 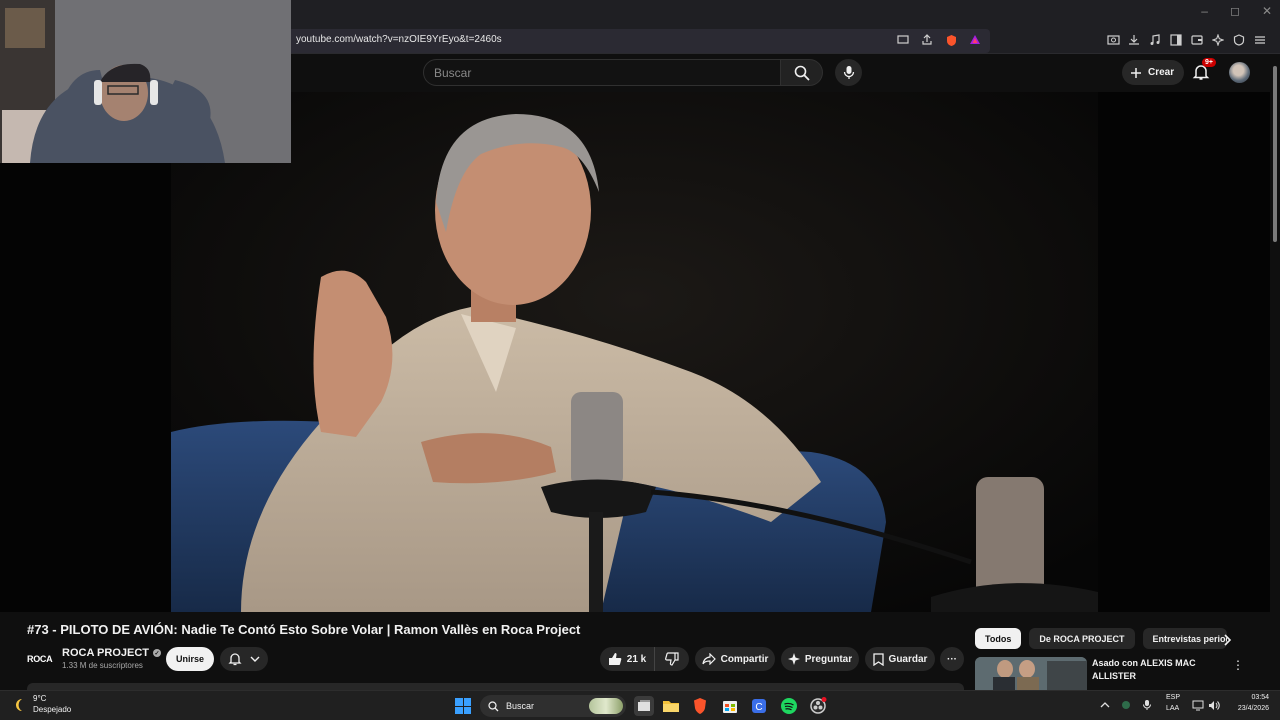 What do you see at coordinates (493, 705) in the screenshot?
I see `taskbar-search-icon` at bounding box center [493, 705].